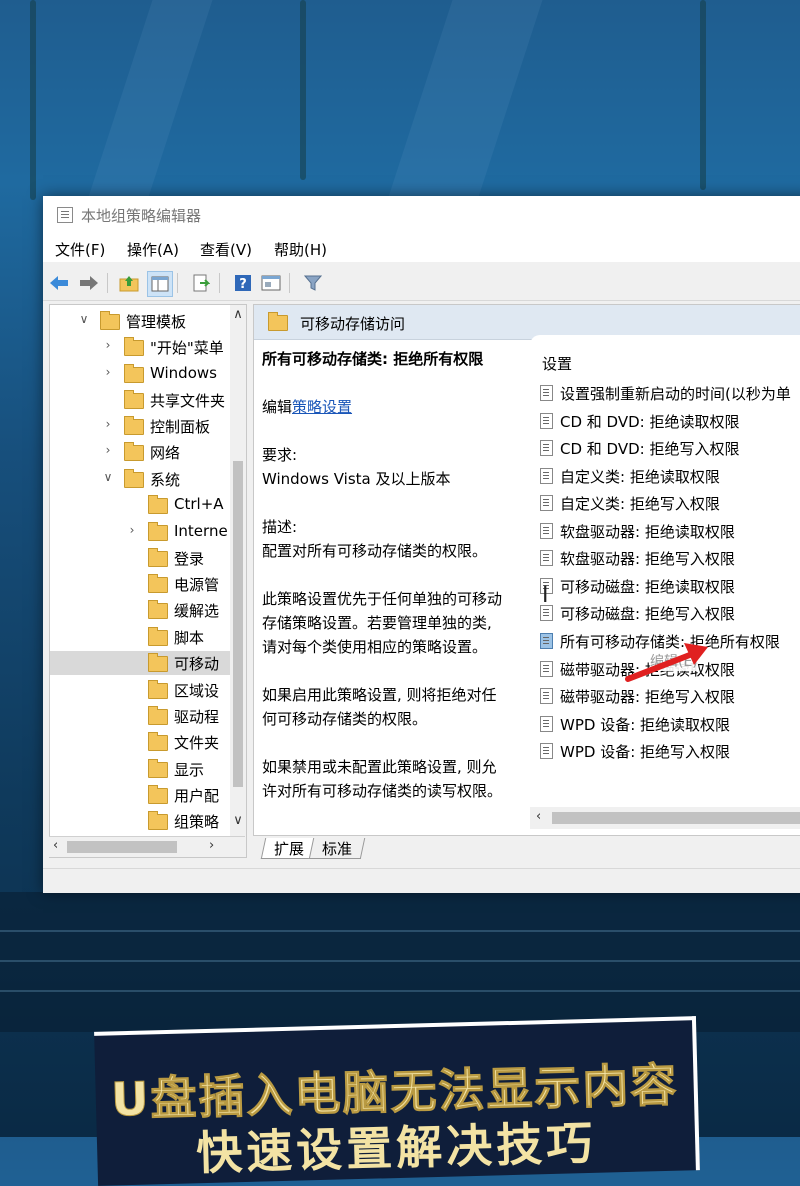 Image resolution: width=800 pixels, height=1186 pixels. I want to click on tree-item-label: 用户配, so click(197, 796).